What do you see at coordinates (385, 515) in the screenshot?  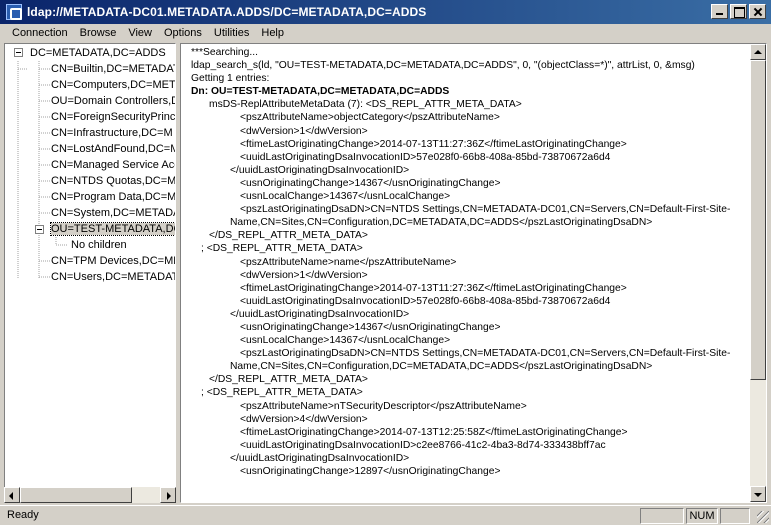 I see `status-bar: Ready NUM` at bounding box center [385, 515].